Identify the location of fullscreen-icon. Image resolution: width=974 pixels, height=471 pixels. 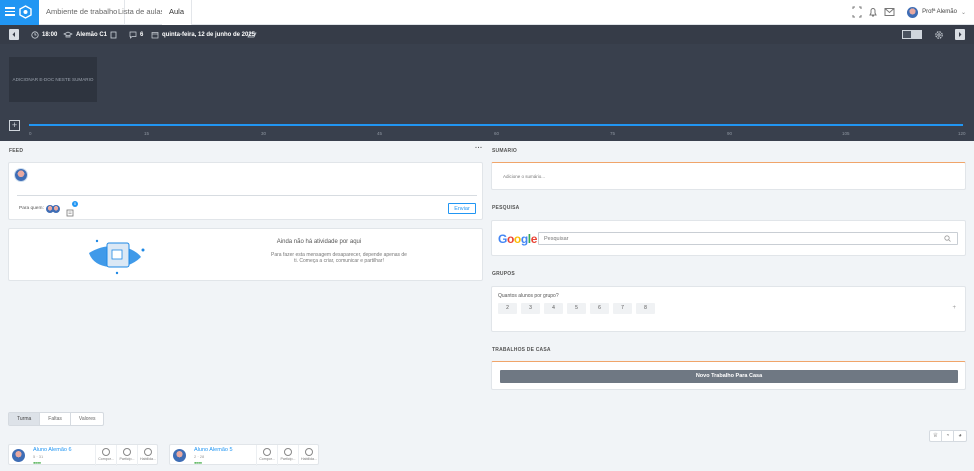
(857, 12).